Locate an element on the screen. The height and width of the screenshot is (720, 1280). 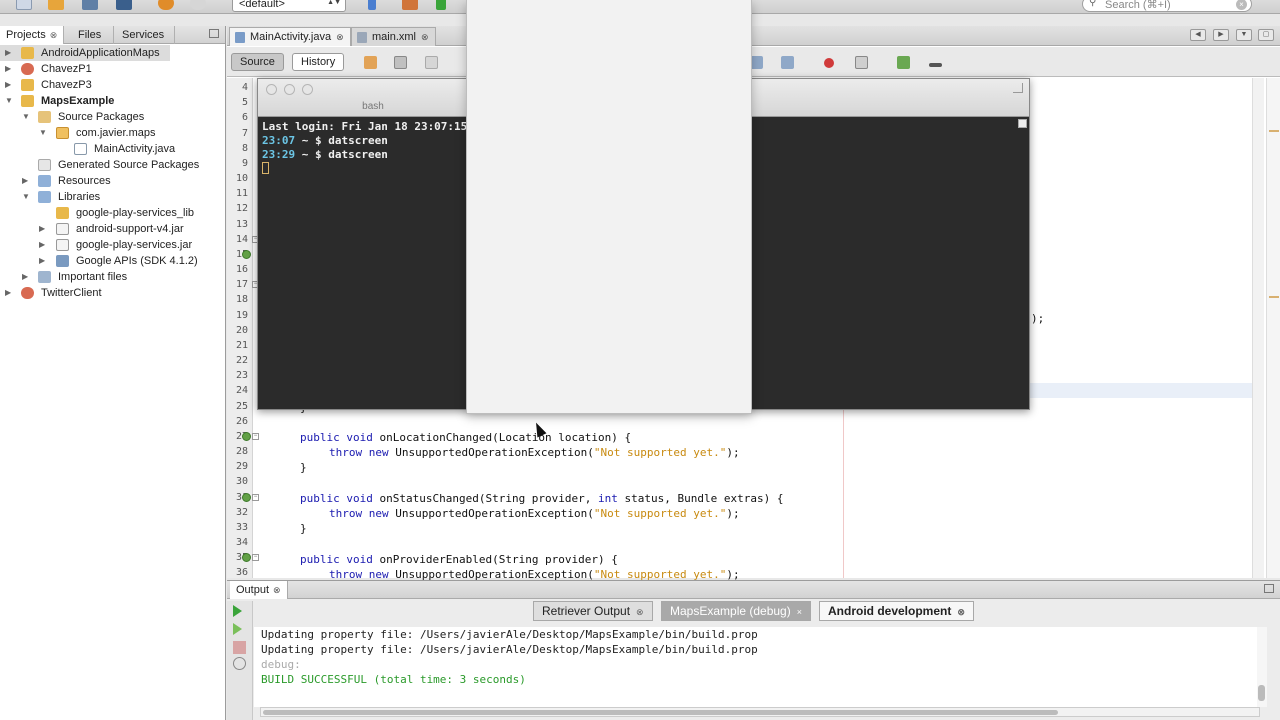
stop-icon is located at coordinates (239, 647).